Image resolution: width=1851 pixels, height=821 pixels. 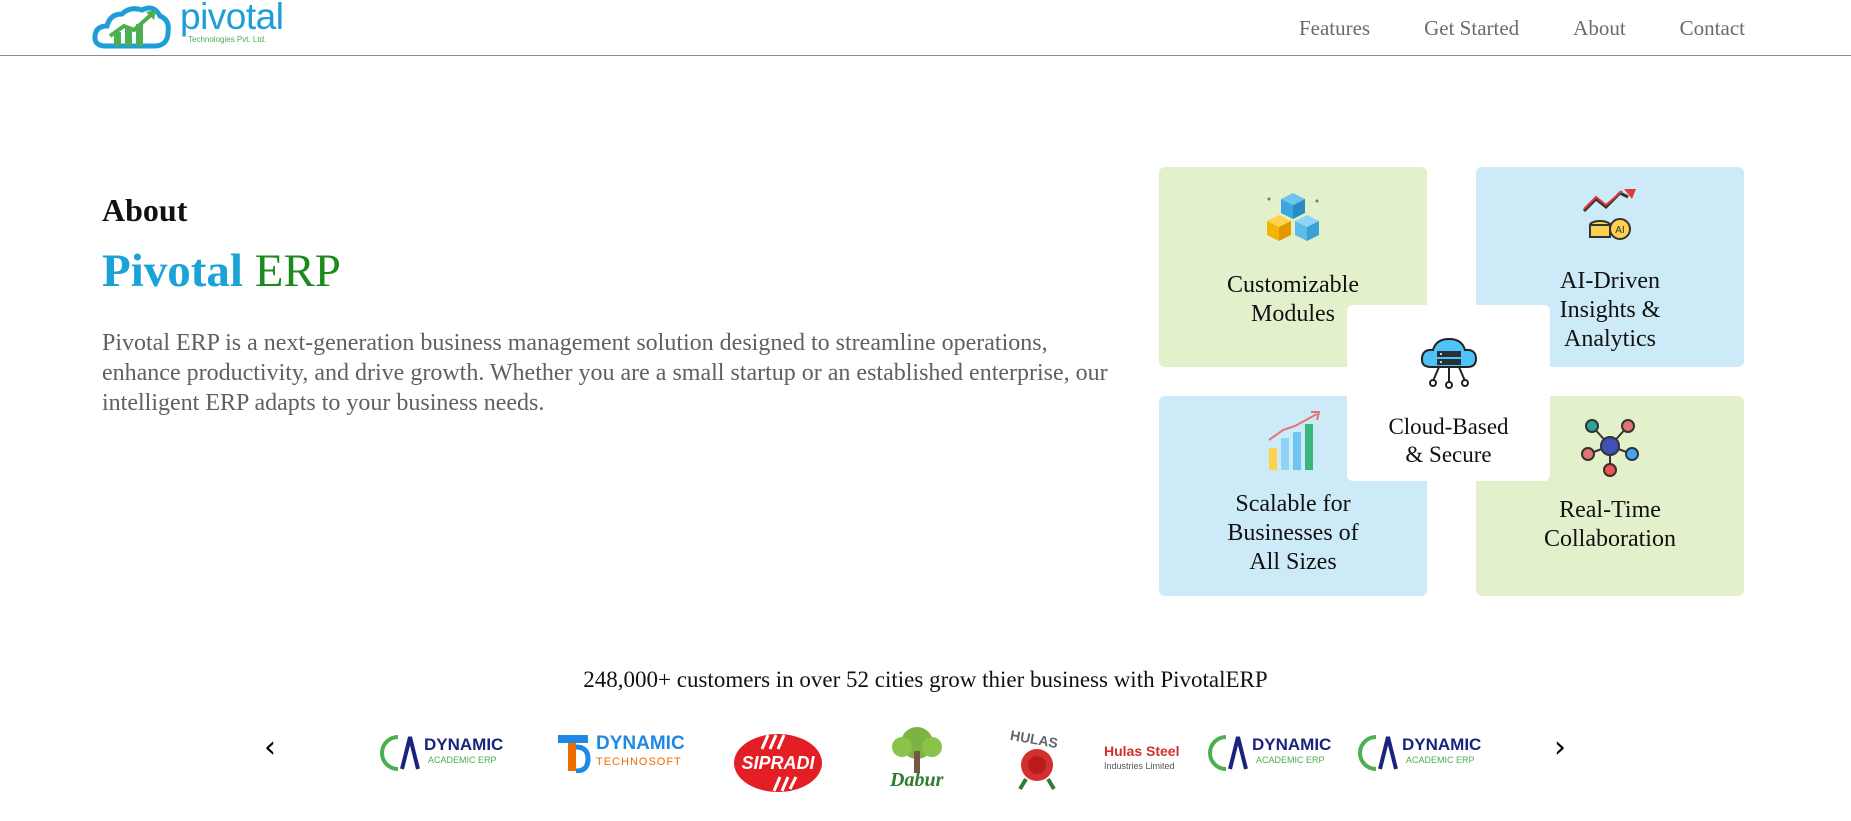 I want to click on customizable-label-1: Customizable, so click(x=1293, y=285).